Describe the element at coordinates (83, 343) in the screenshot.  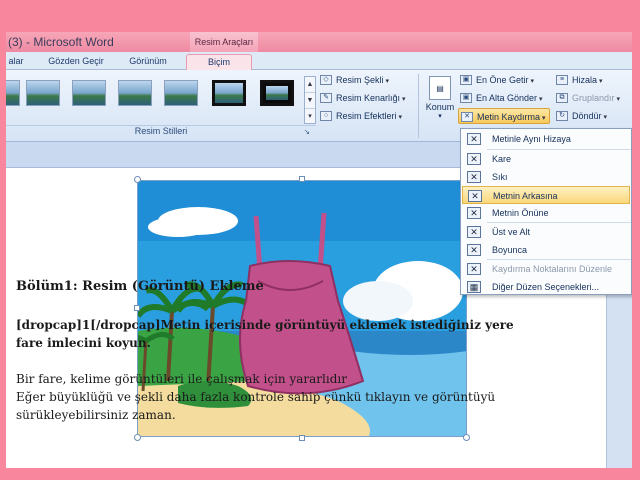
I see `paragraph-line: fare imlecini koyun.` at that location.